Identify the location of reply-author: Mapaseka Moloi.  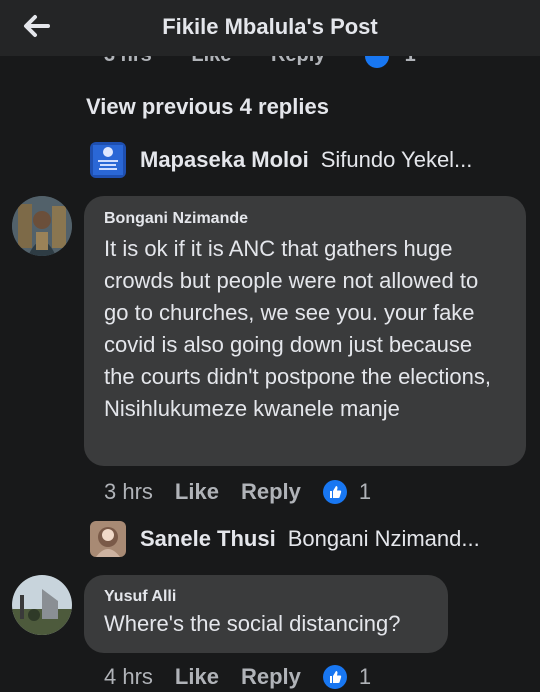
(224, 160).